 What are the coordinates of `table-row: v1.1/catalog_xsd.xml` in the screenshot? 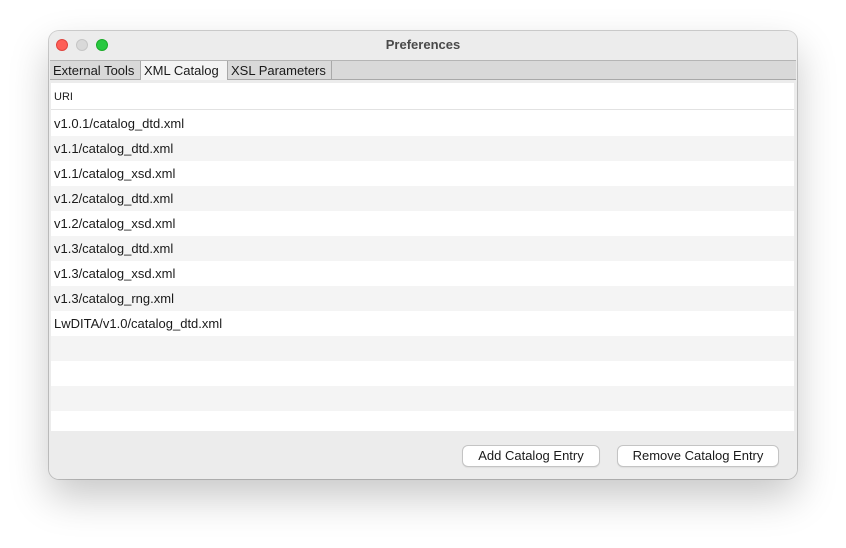 It's located at (422, 173).